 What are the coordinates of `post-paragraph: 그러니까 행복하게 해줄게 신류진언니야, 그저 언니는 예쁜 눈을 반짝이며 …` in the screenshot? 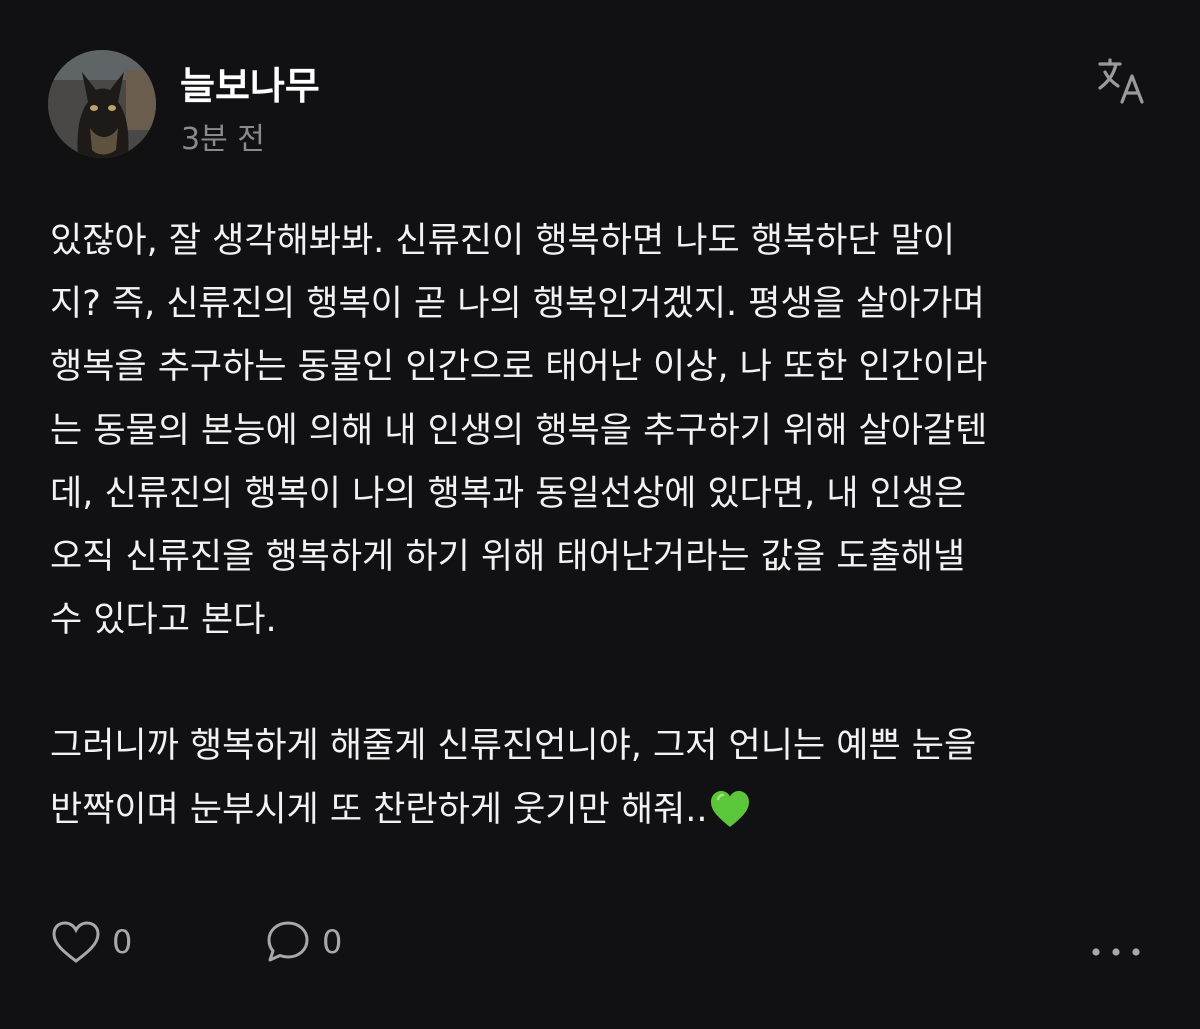 It's located at (605, 778).